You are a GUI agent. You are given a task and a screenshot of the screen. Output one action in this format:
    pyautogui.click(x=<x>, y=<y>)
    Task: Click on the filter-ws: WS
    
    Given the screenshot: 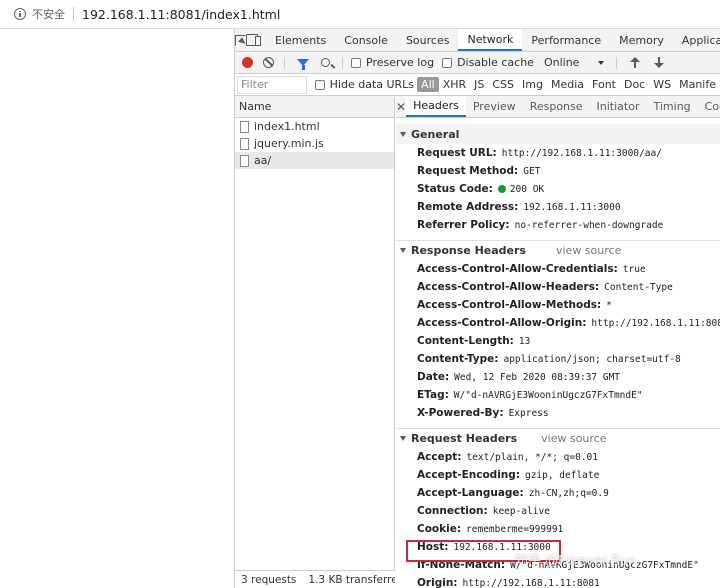 What is the action you would take?
    pyautogui.click(x=662, y=84)
    